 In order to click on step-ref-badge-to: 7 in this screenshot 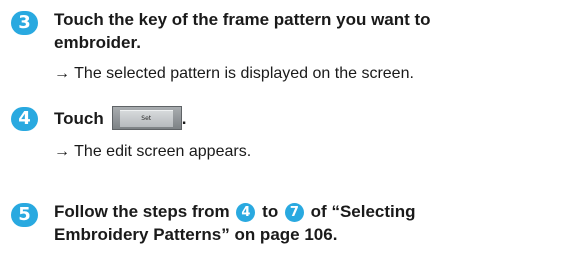, I will do `click(294, 212)`.